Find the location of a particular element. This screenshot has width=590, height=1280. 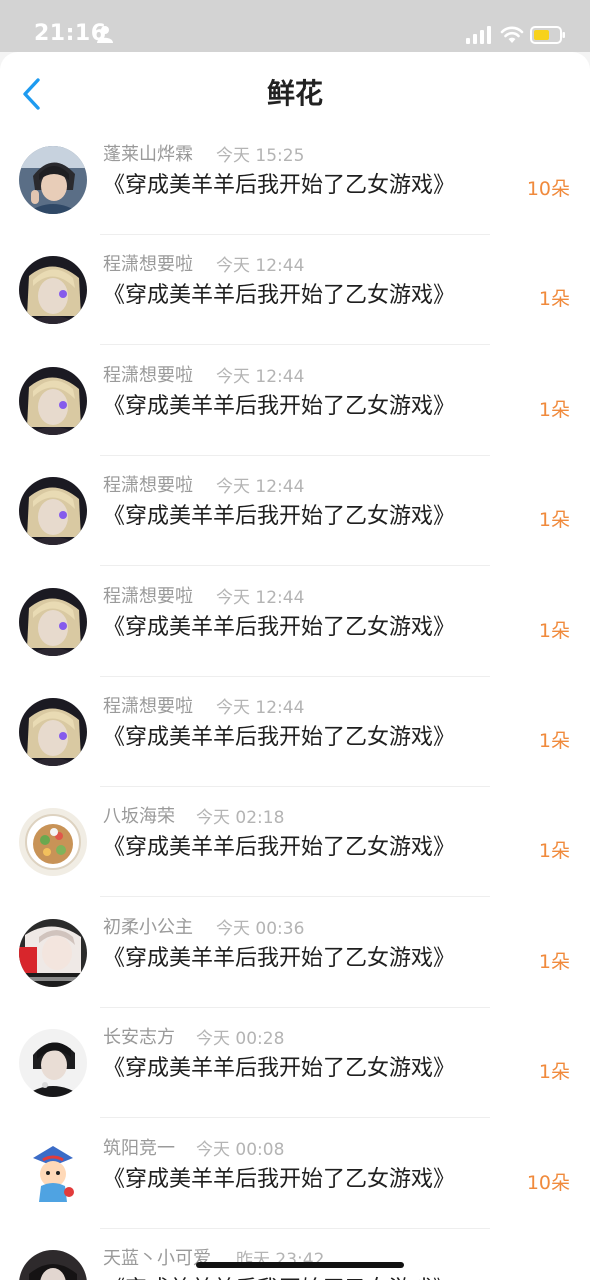

battery-icon is located at coordinates (547, 35).